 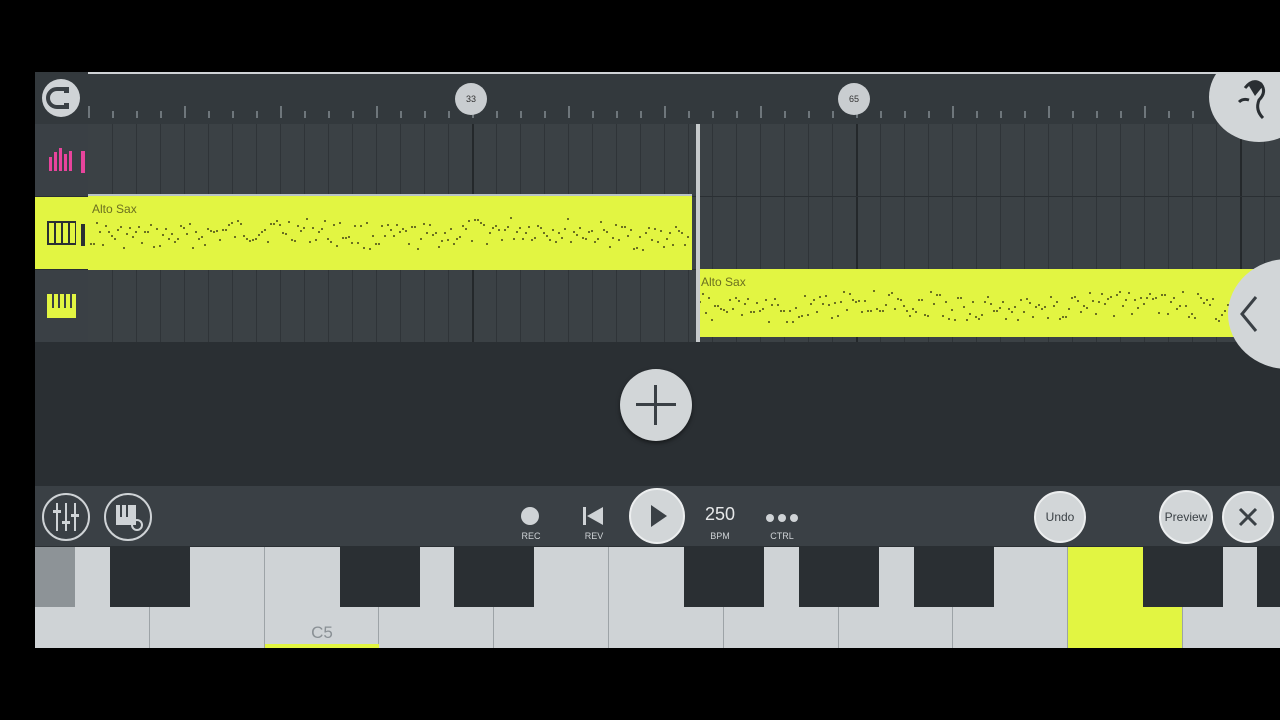 What do you see at coordinates (530, 516) in the screenshot?
I see `record-button` at bounding box center [530, 516].